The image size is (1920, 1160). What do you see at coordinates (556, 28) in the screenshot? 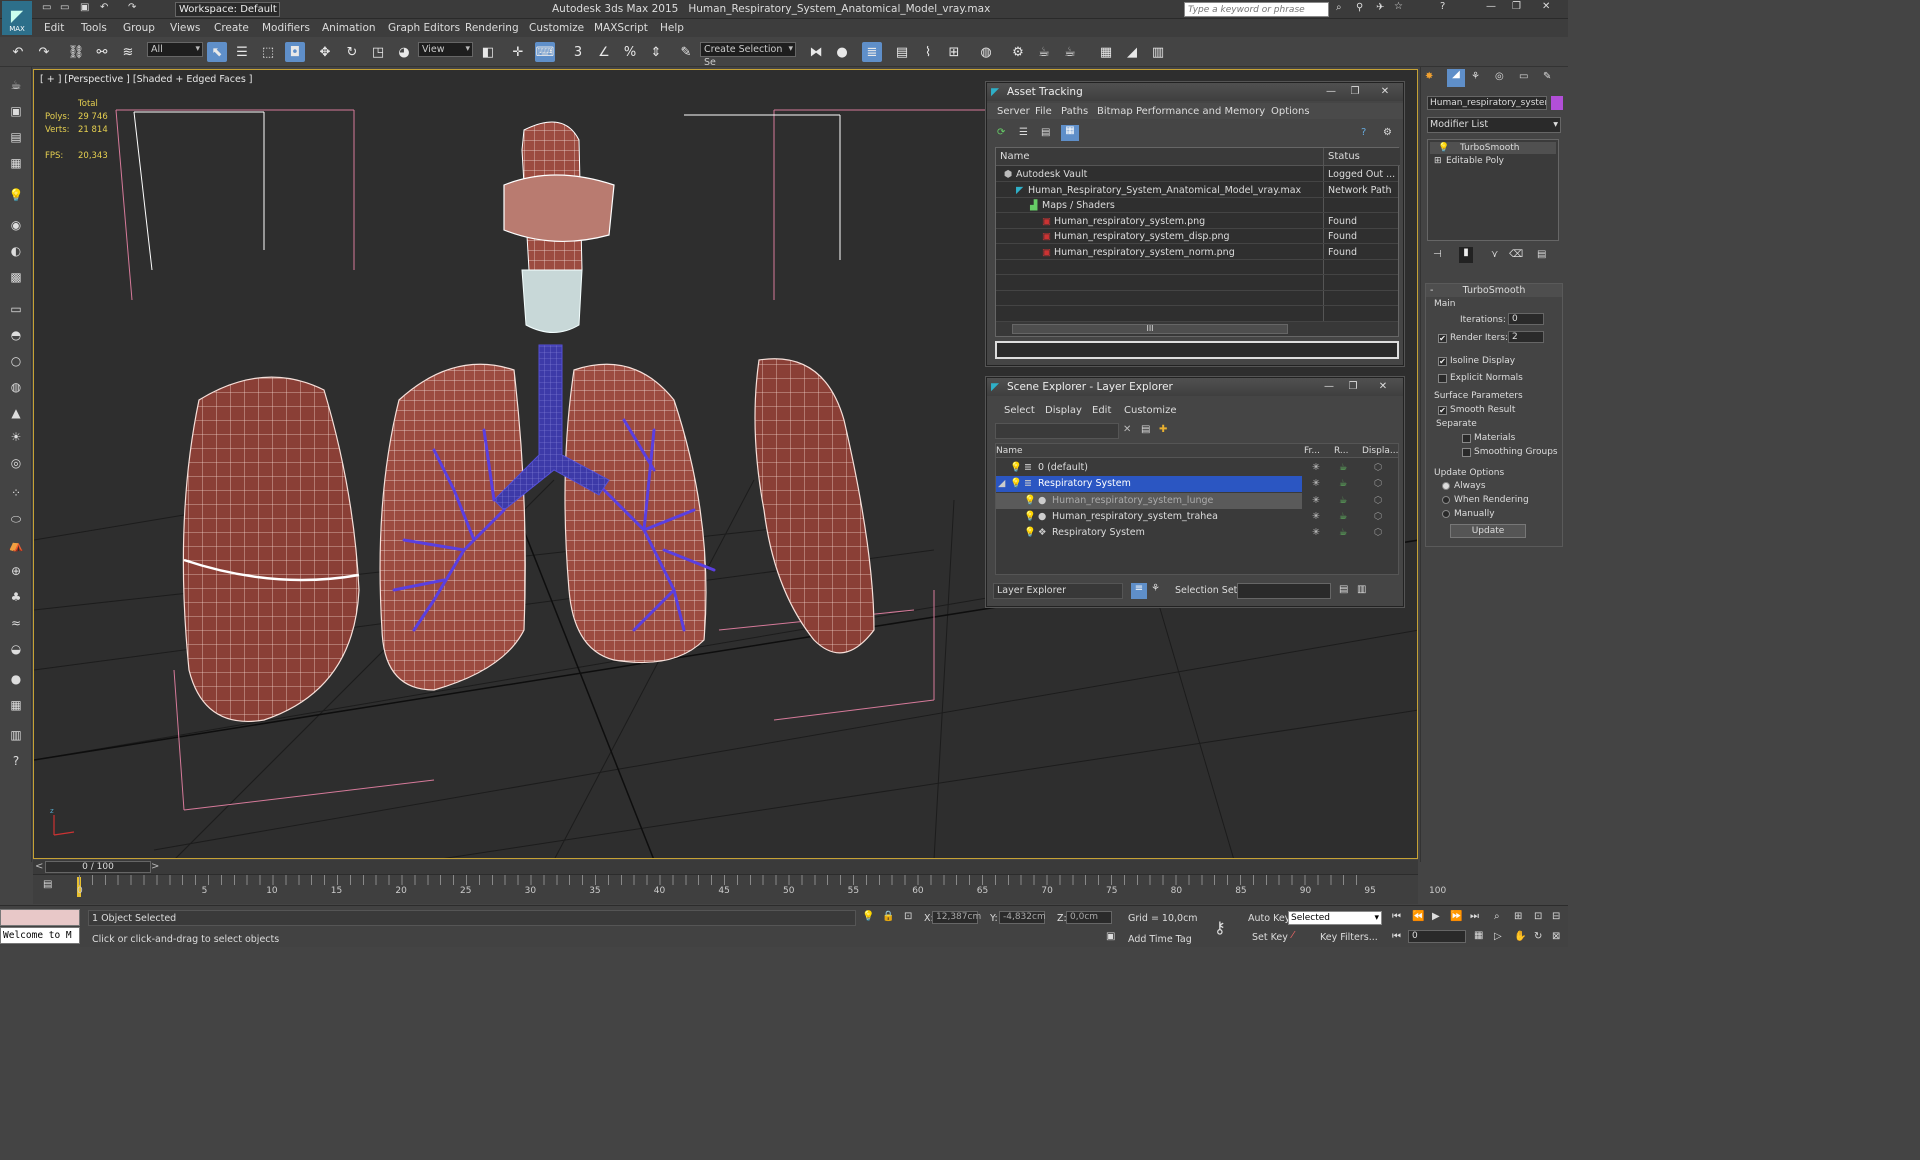
I see `menu-customize: Customize` at bounding box center [556, 28].